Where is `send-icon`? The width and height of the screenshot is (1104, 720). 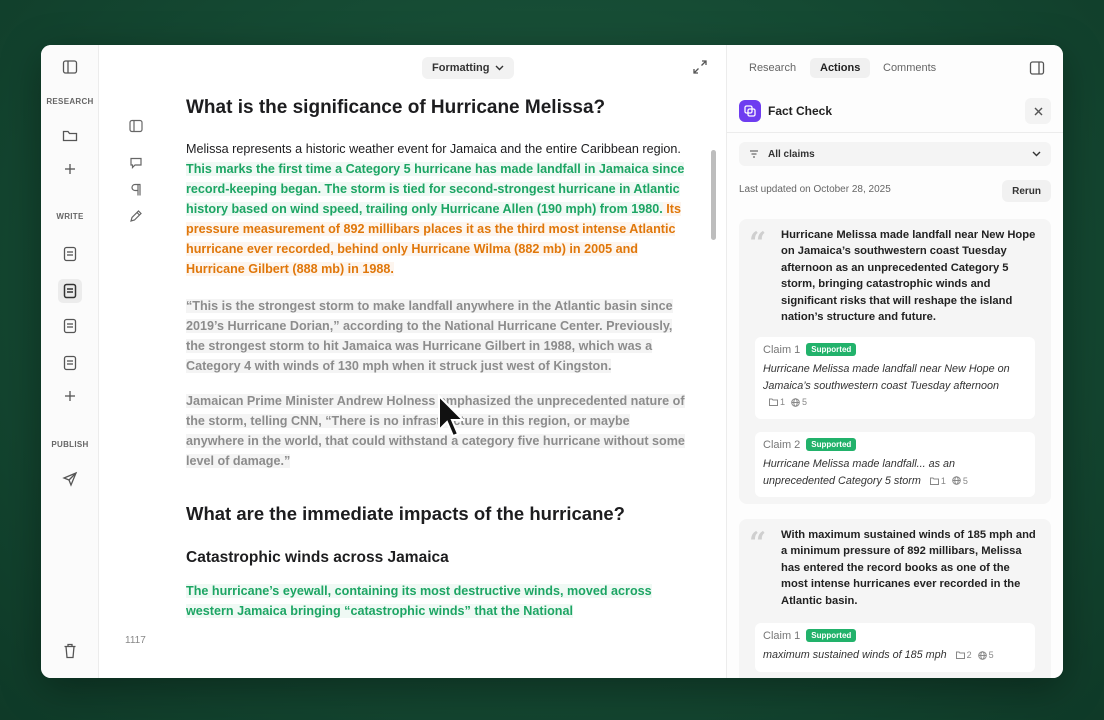
send-icon is located at coordinates (70, 479).